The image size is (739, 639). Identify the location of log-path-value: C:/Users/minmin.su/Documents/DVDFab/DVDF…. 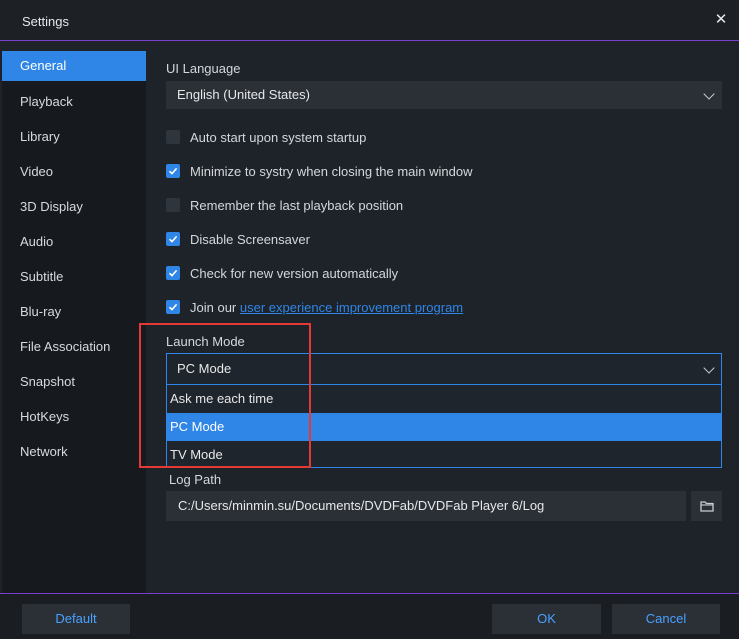
(361, 505).